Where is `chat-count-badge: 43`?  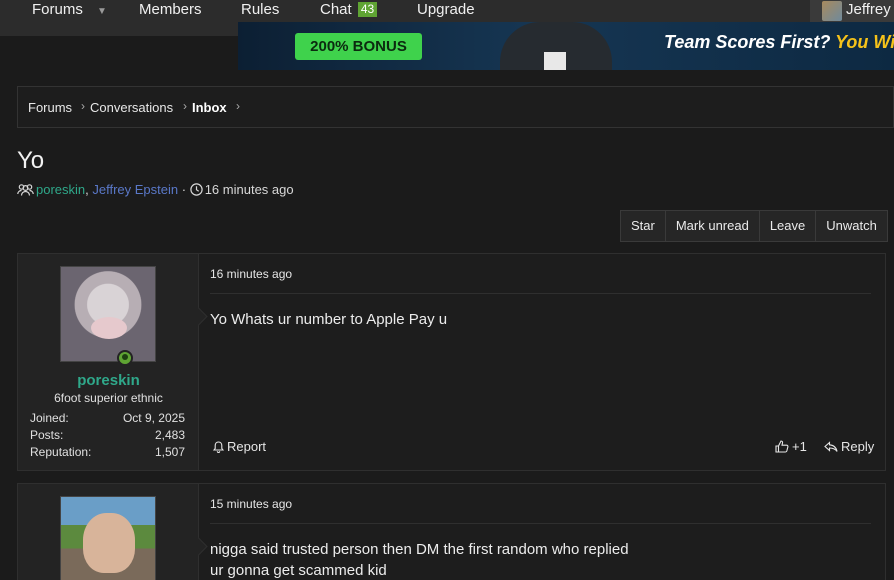
chat-count-badge: 43 is located at coordinates (367, 9).